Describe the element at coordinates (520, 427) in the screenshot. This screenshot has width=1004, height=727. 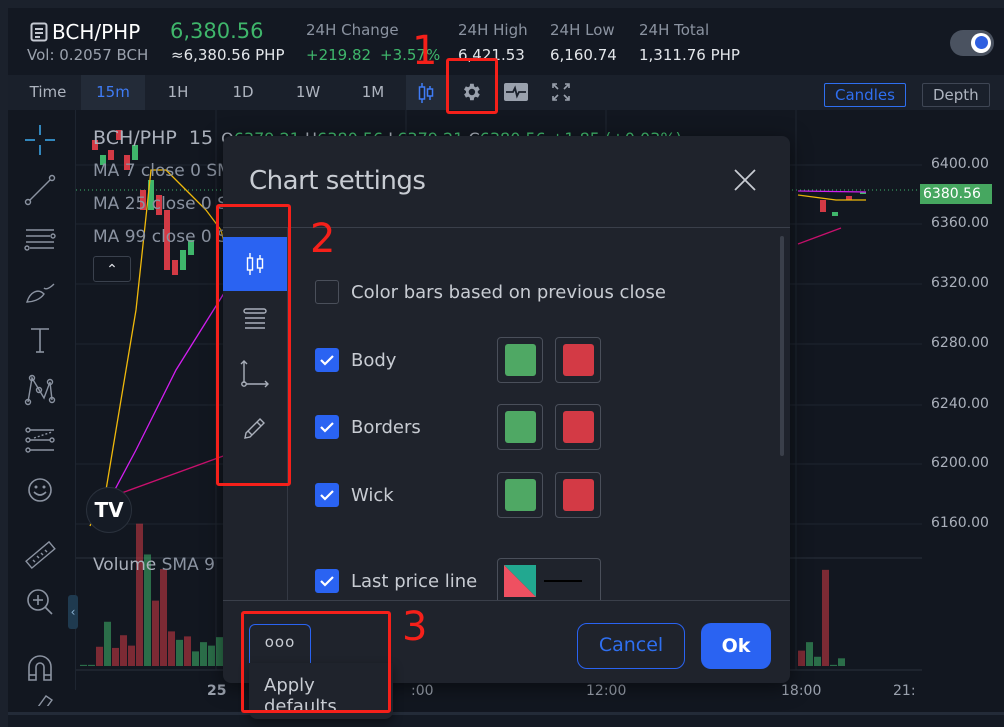
I see `borders-up-color` at that location.